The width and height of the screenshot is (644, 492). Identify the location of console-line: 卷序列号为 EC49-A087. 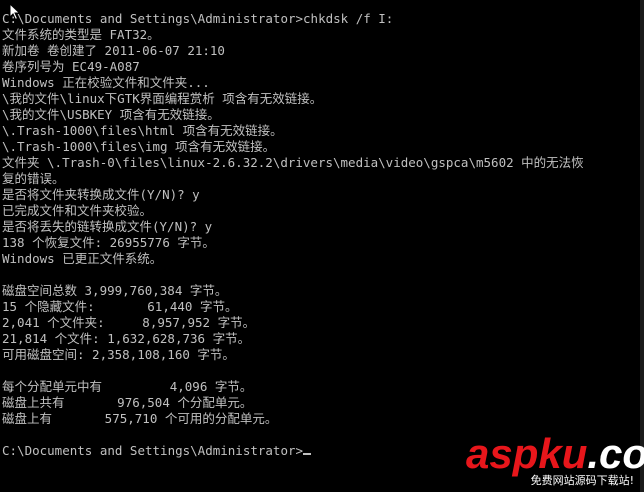
(71, 66).